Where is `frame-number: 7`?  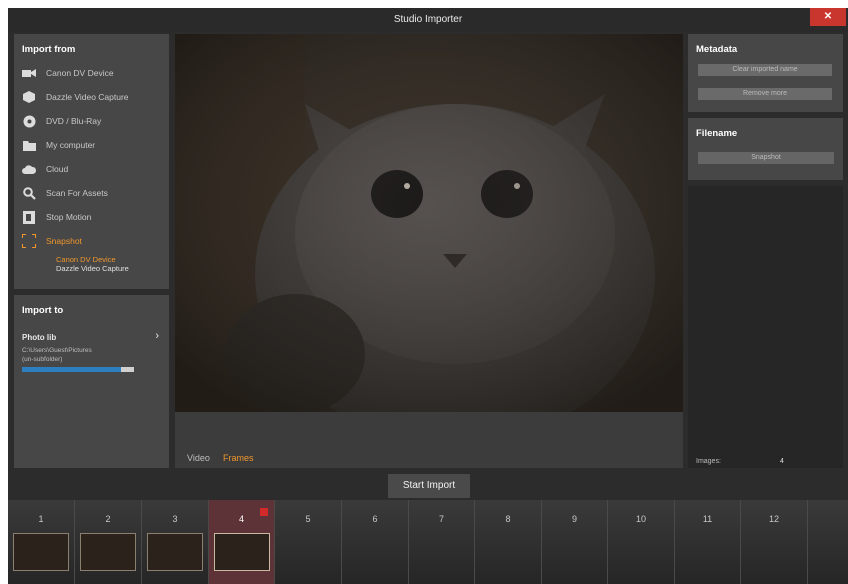
frame-number: 7 is located at coordinates (441, 519).